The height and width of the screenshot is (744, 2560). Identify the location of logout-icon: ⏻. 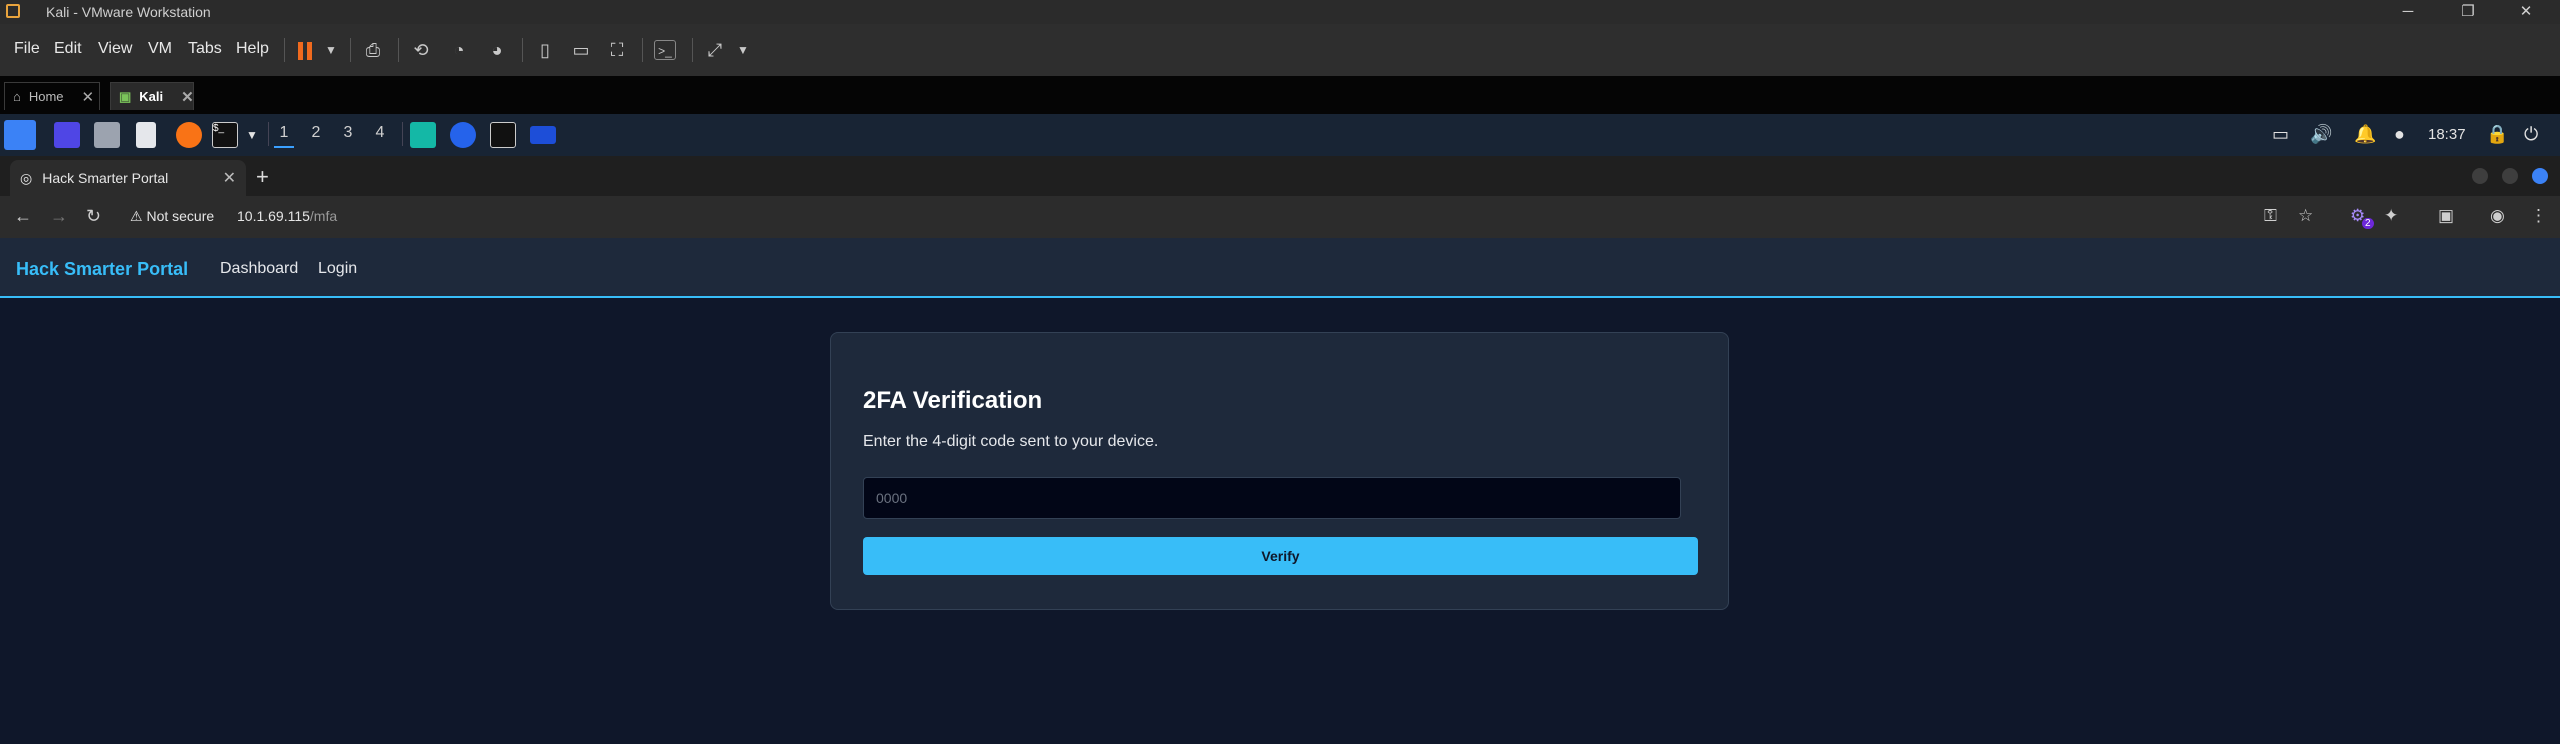
(2531, 134).